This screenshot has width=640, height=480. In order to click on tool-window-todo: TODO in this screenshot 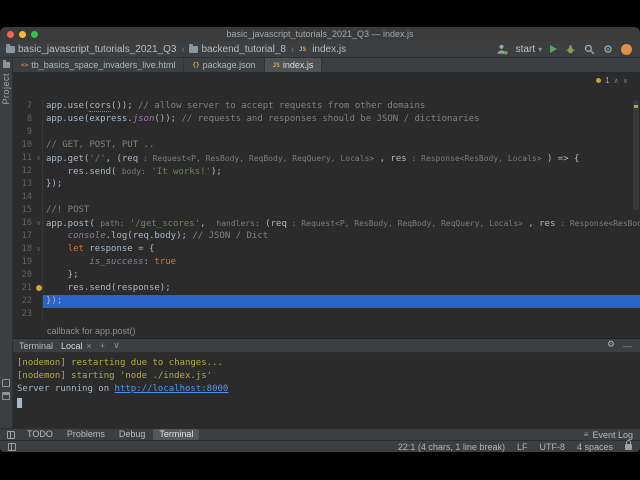, I will do `click(40, 434)`.